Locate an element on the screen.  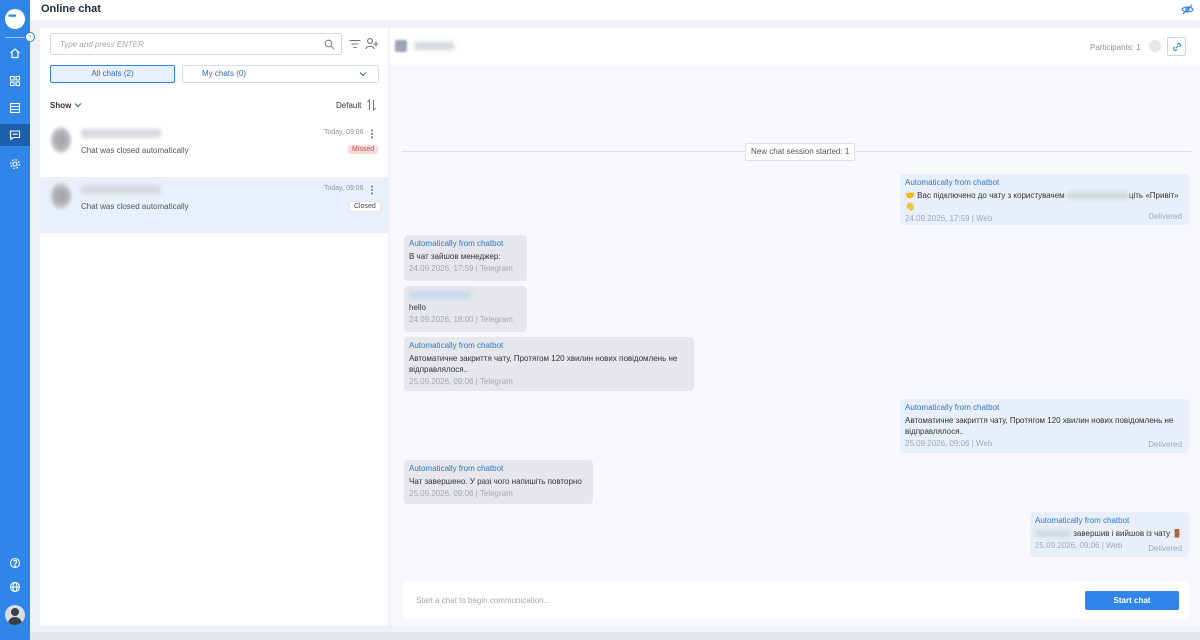
sort-select: Default is located at coordinates (348, 105).